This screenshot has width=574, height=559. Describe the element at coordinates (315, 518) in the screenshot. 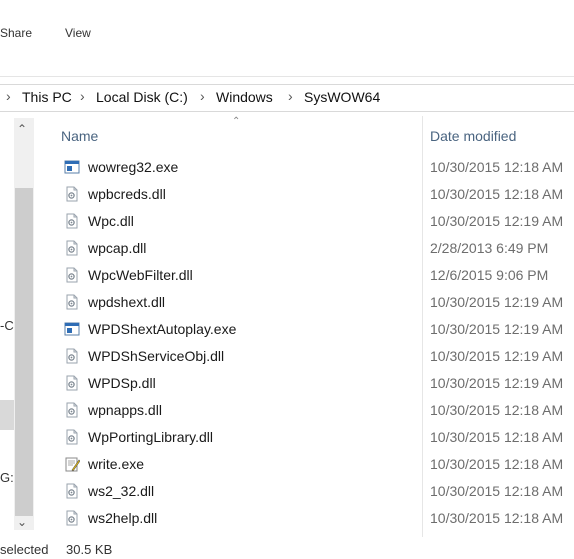

I see `file-row: ws2help.dll 10/30/2015 12:18 AM` at that location.